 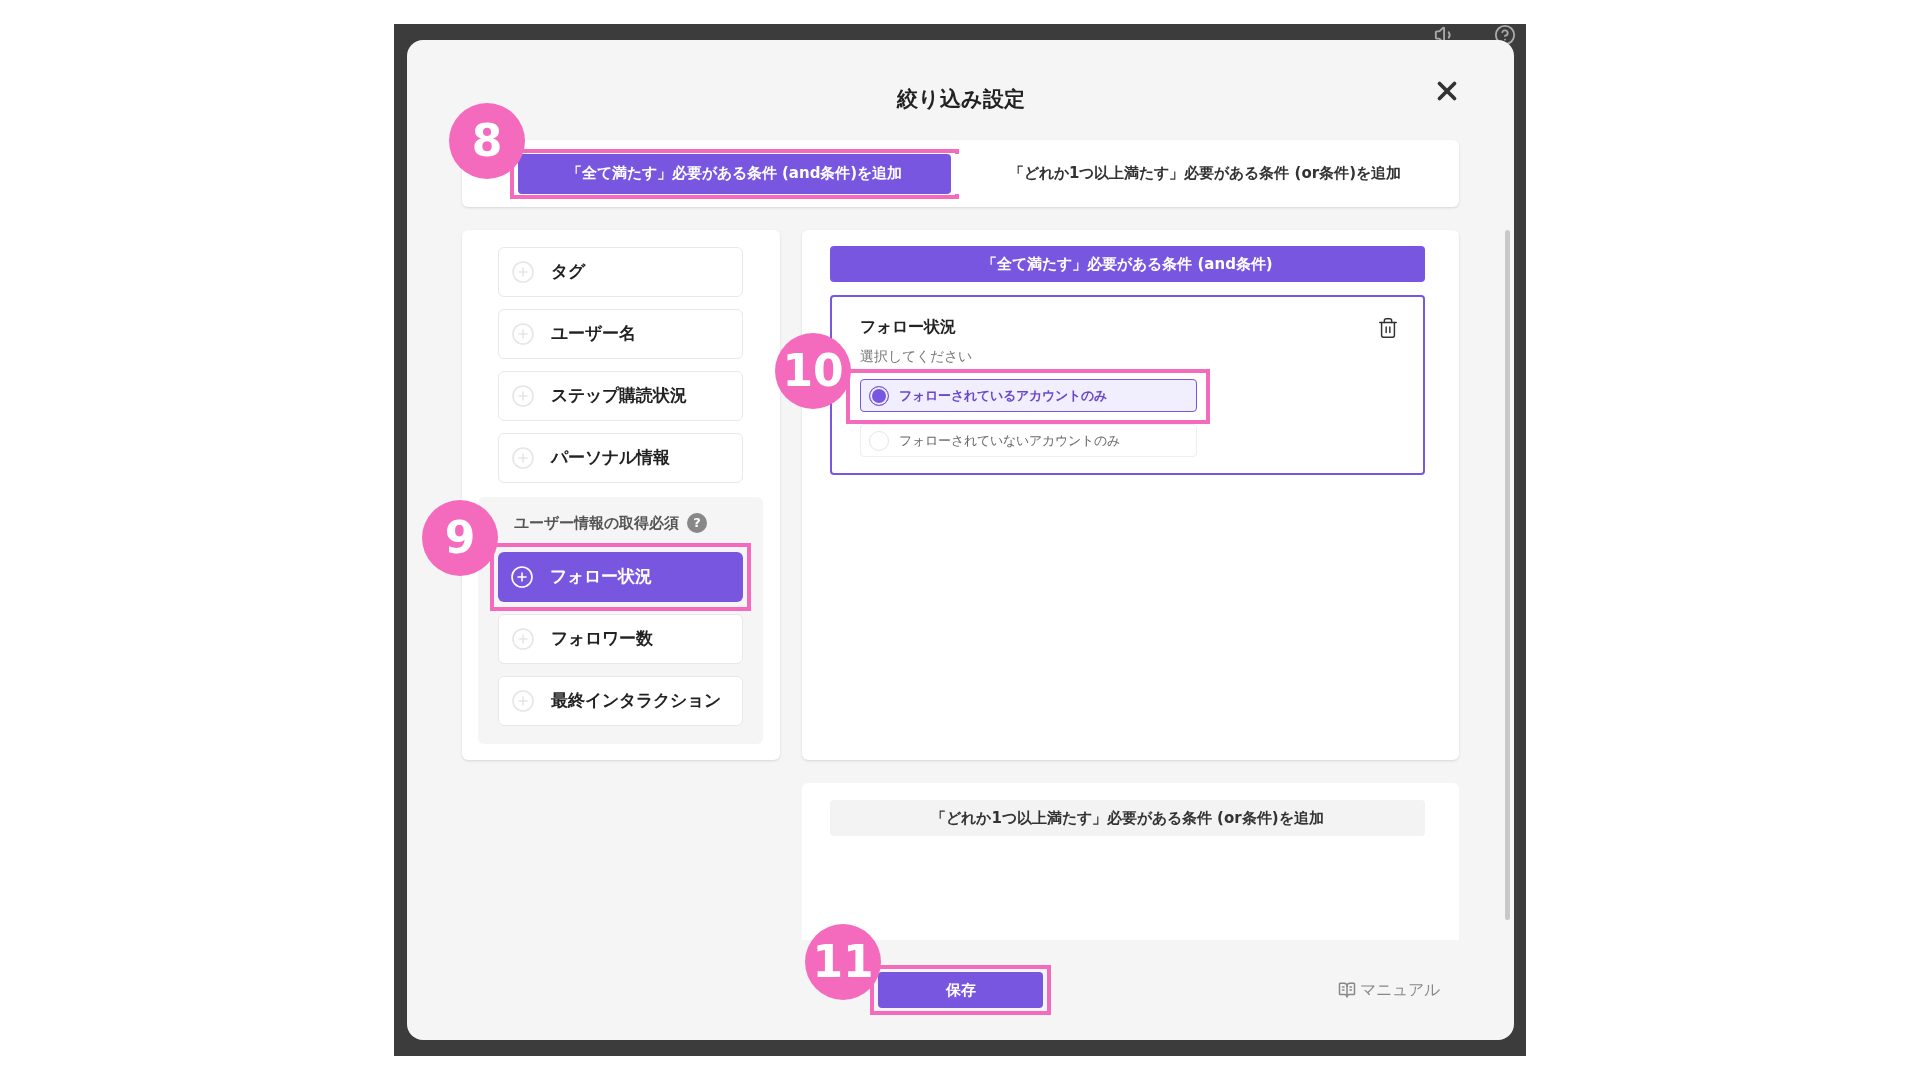 I want to click on save-button: 保存, so click(x=960, y=990).